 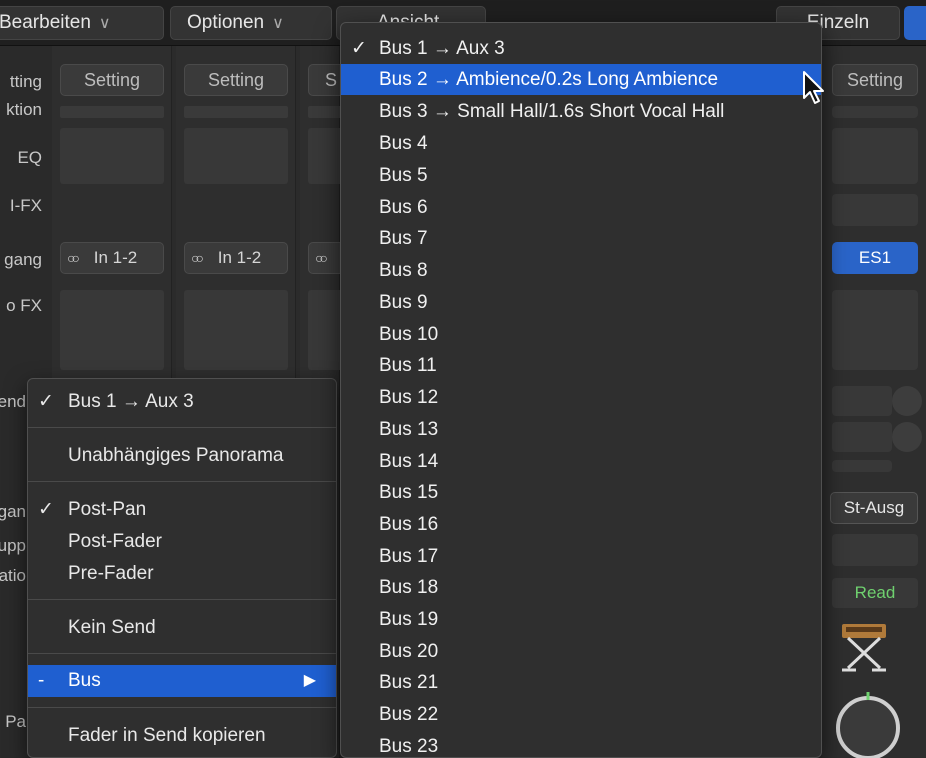 I want to click on menu-item-post-pan: ✓ Post-Pan, so click(x=182, y=510).